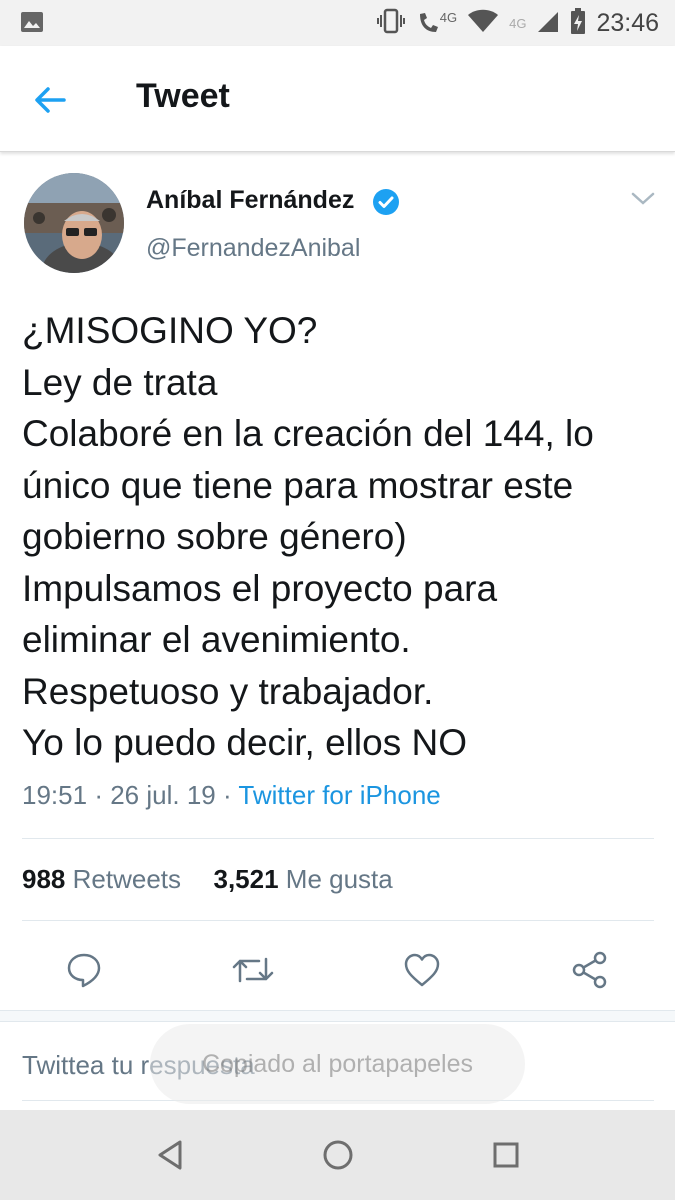  What do you see at coordinates (386, 204) in the screenshot?
I see `verified-badge-icon` at bounding box center [386, 204].